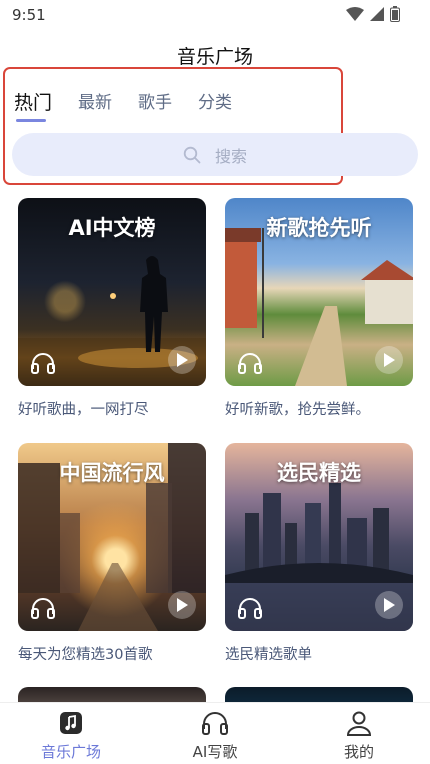  What do you see at coordinates (29, 15) in the screenshot?
I see `status-time: 9:51` at bounding box center [29, 15].